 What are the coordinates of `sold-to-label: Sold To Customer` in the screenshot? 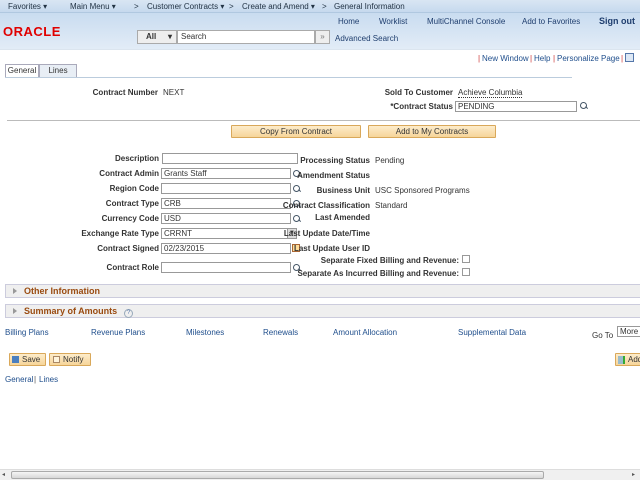 It's located at (418, 92).